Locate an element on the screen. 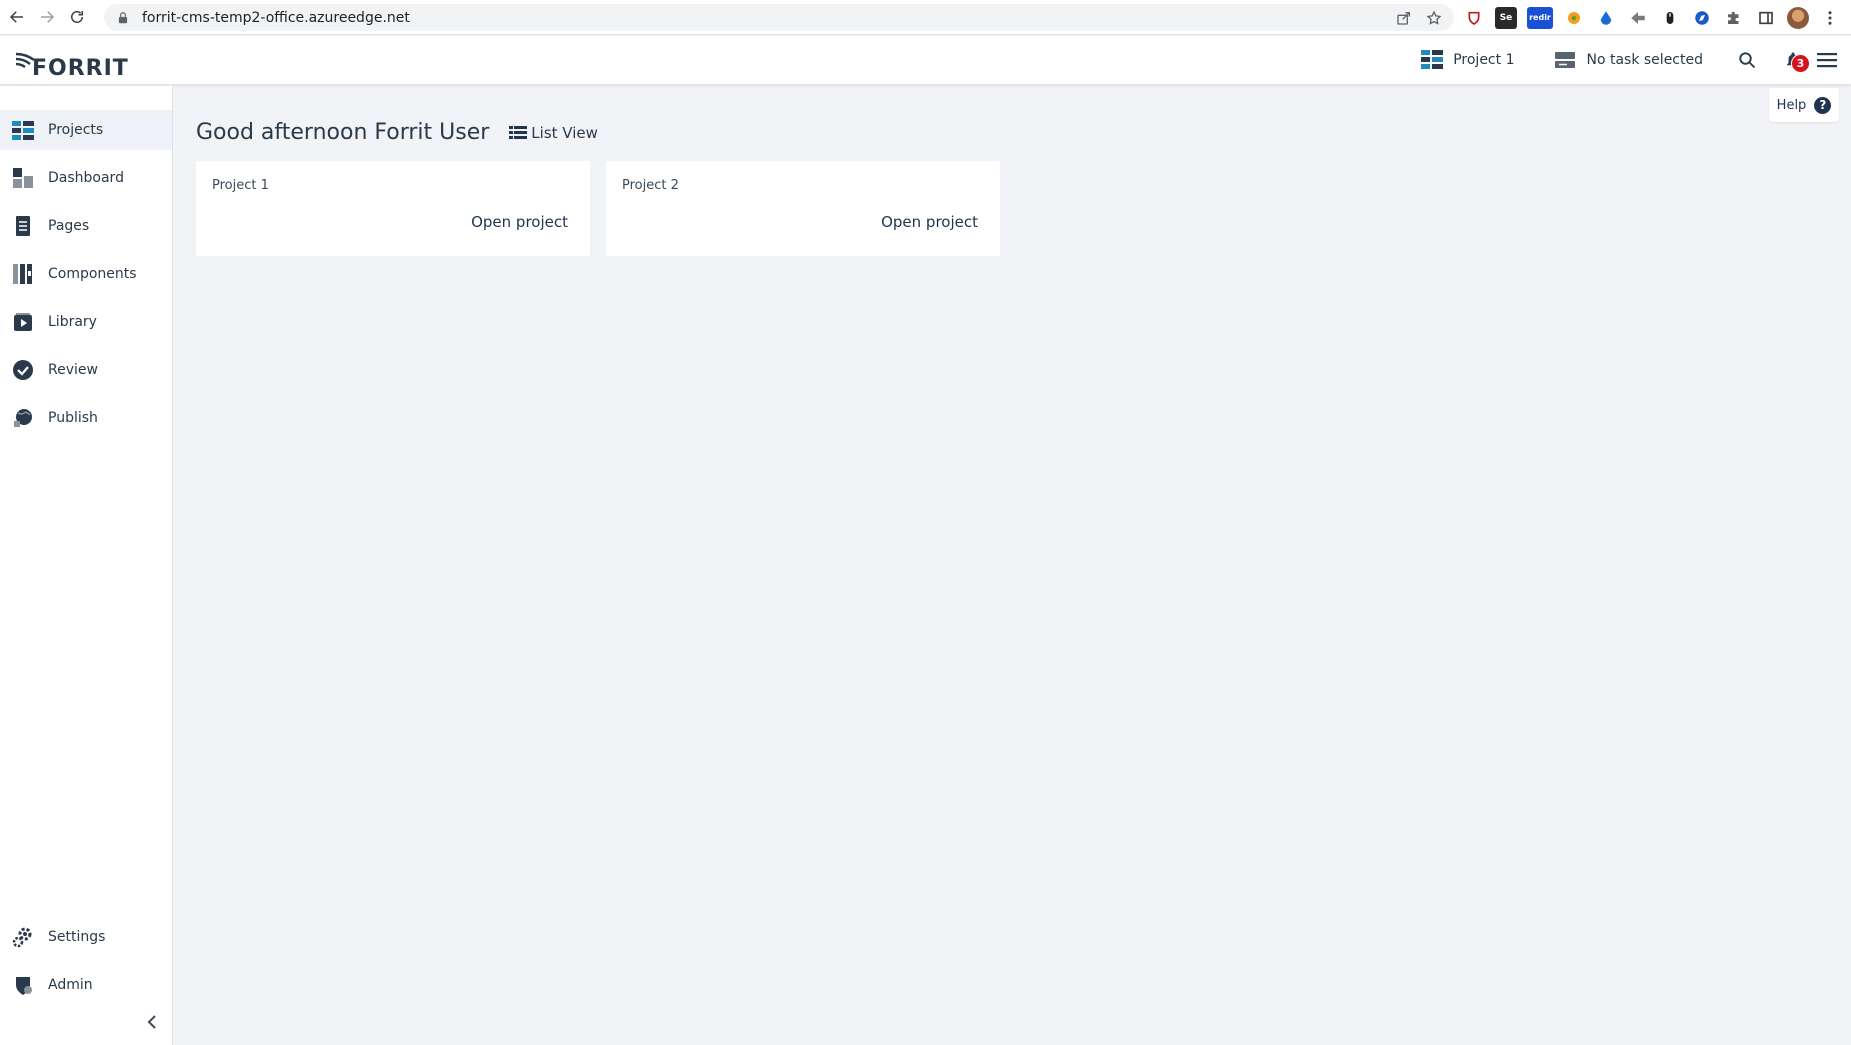 Image resolution: width=1851 pixels, height=1045 pixels. sidebar-item-library: Library is located at coordinates (86, 322).